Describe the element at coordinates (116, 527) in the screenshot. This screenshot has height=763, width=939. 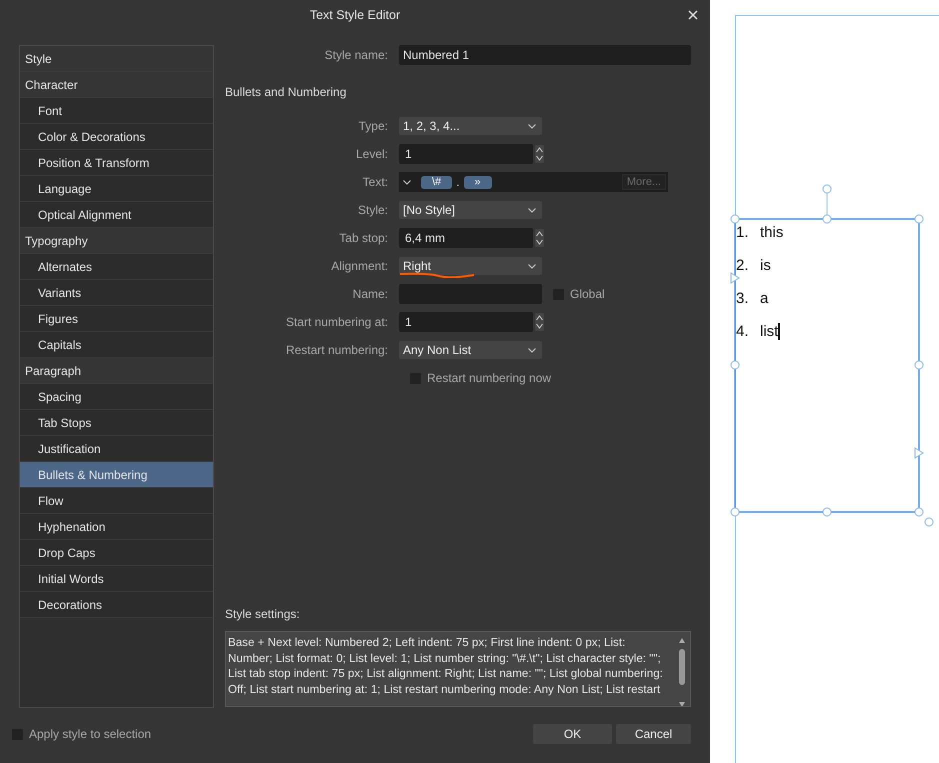
I see `sidebar-item: Hyphenation` at that location.